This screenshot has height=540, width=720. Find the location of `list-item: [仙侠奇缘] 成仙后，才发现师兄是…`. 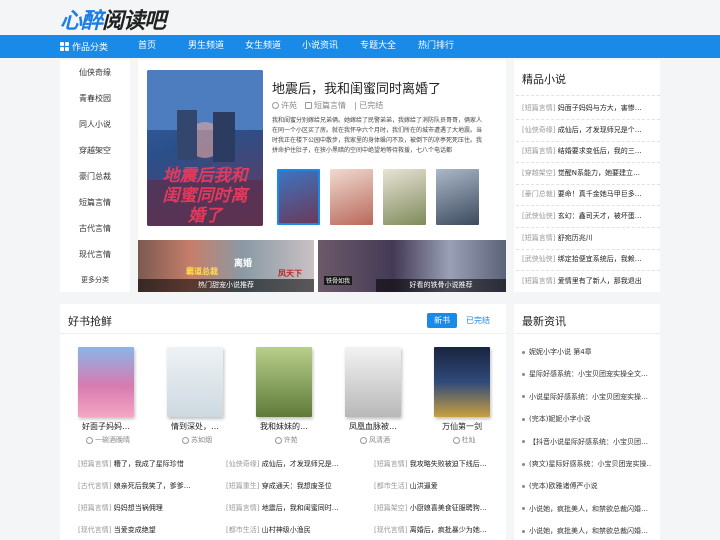

list-item: [仙侠奇缘] 成仙后，才发现师兄是… is located at coordinates (296, 464).